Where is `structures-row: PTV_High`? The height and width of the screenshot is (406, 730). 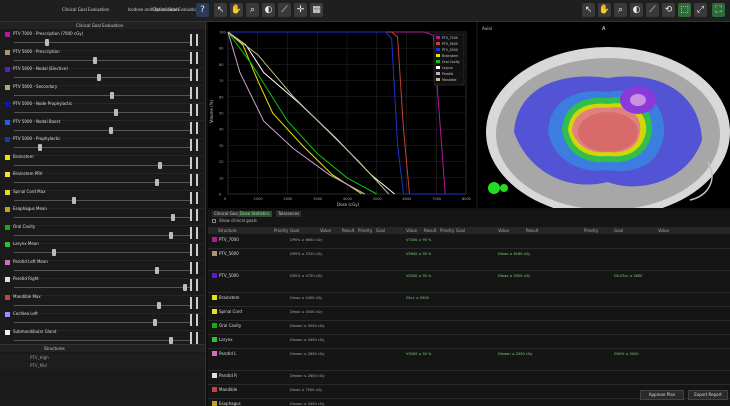 structures-row: PTV_High is located at coordinates (102, 357).